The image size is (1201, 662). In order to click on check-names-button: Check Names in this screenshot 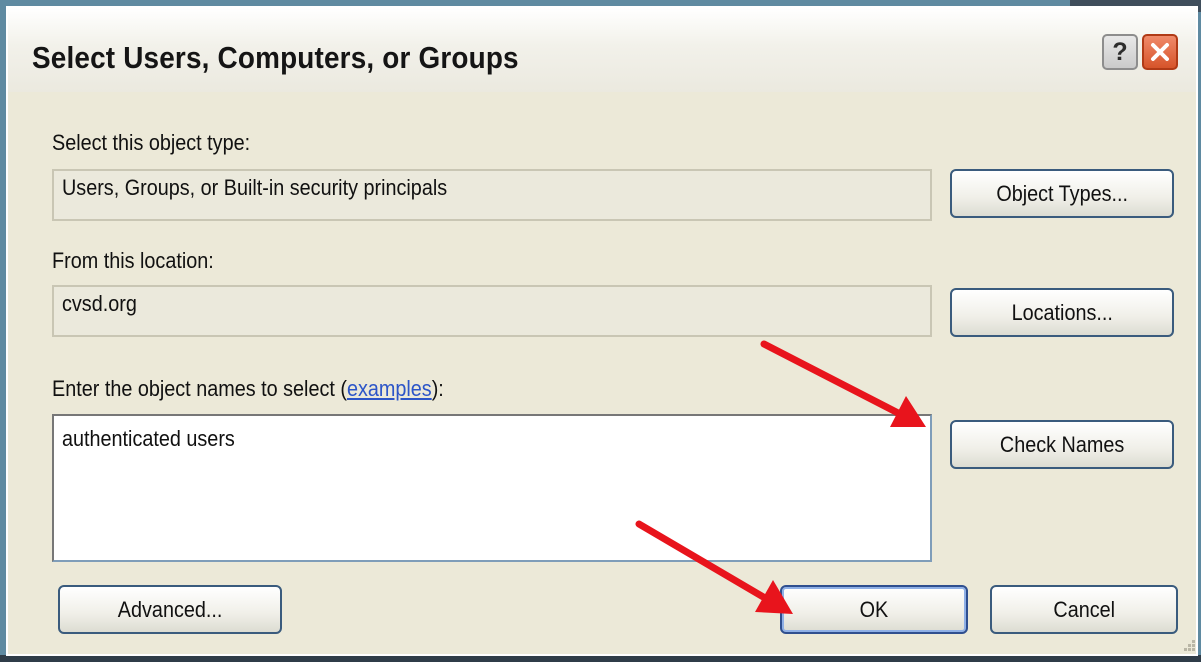, I will do `click(1062, 444)`.